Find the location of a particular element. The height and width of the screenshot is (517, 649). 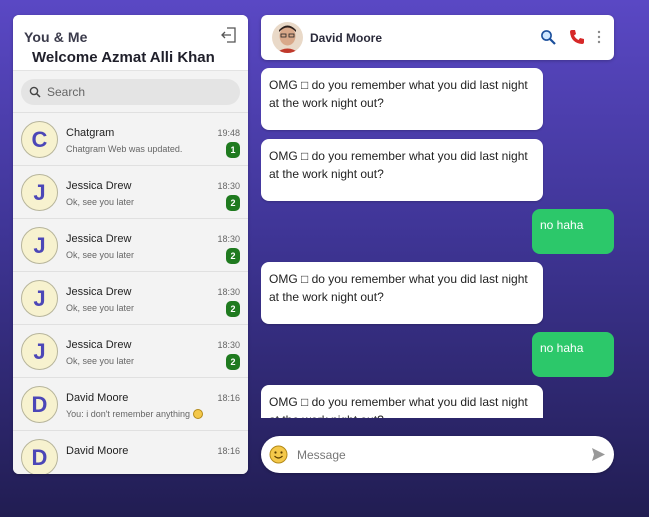

message-composer is located at coordinates (437, 454).